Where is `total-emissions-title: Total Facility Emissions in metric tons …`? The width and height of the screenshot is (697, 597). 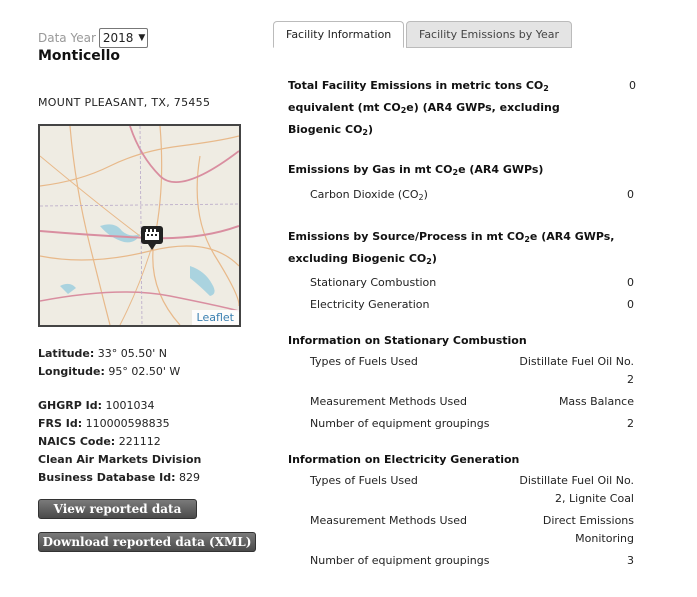
total-emissions-title: Total Facility Emissions in metric tons … is located at coordinates (424, 108).